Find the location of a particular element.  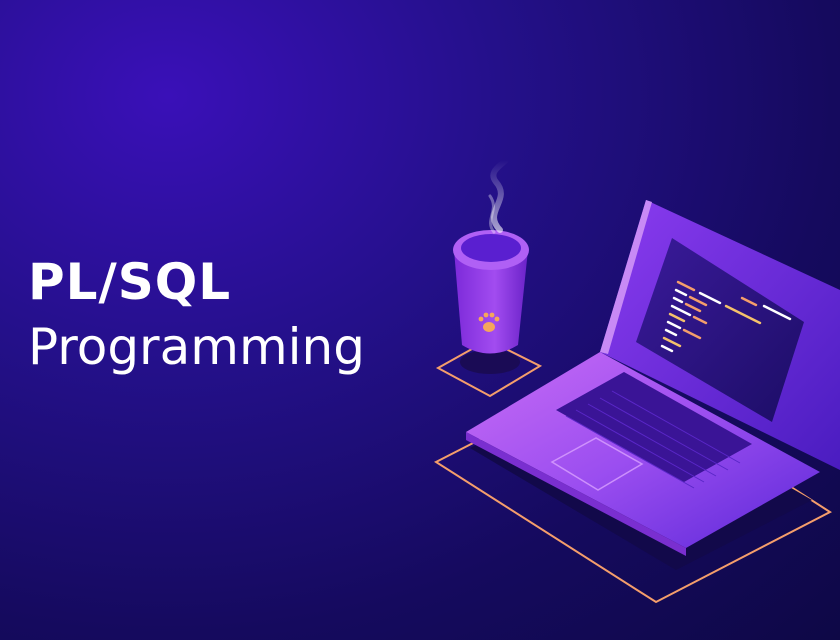

coffee-cup-icon is located at coordinates (489, 277).